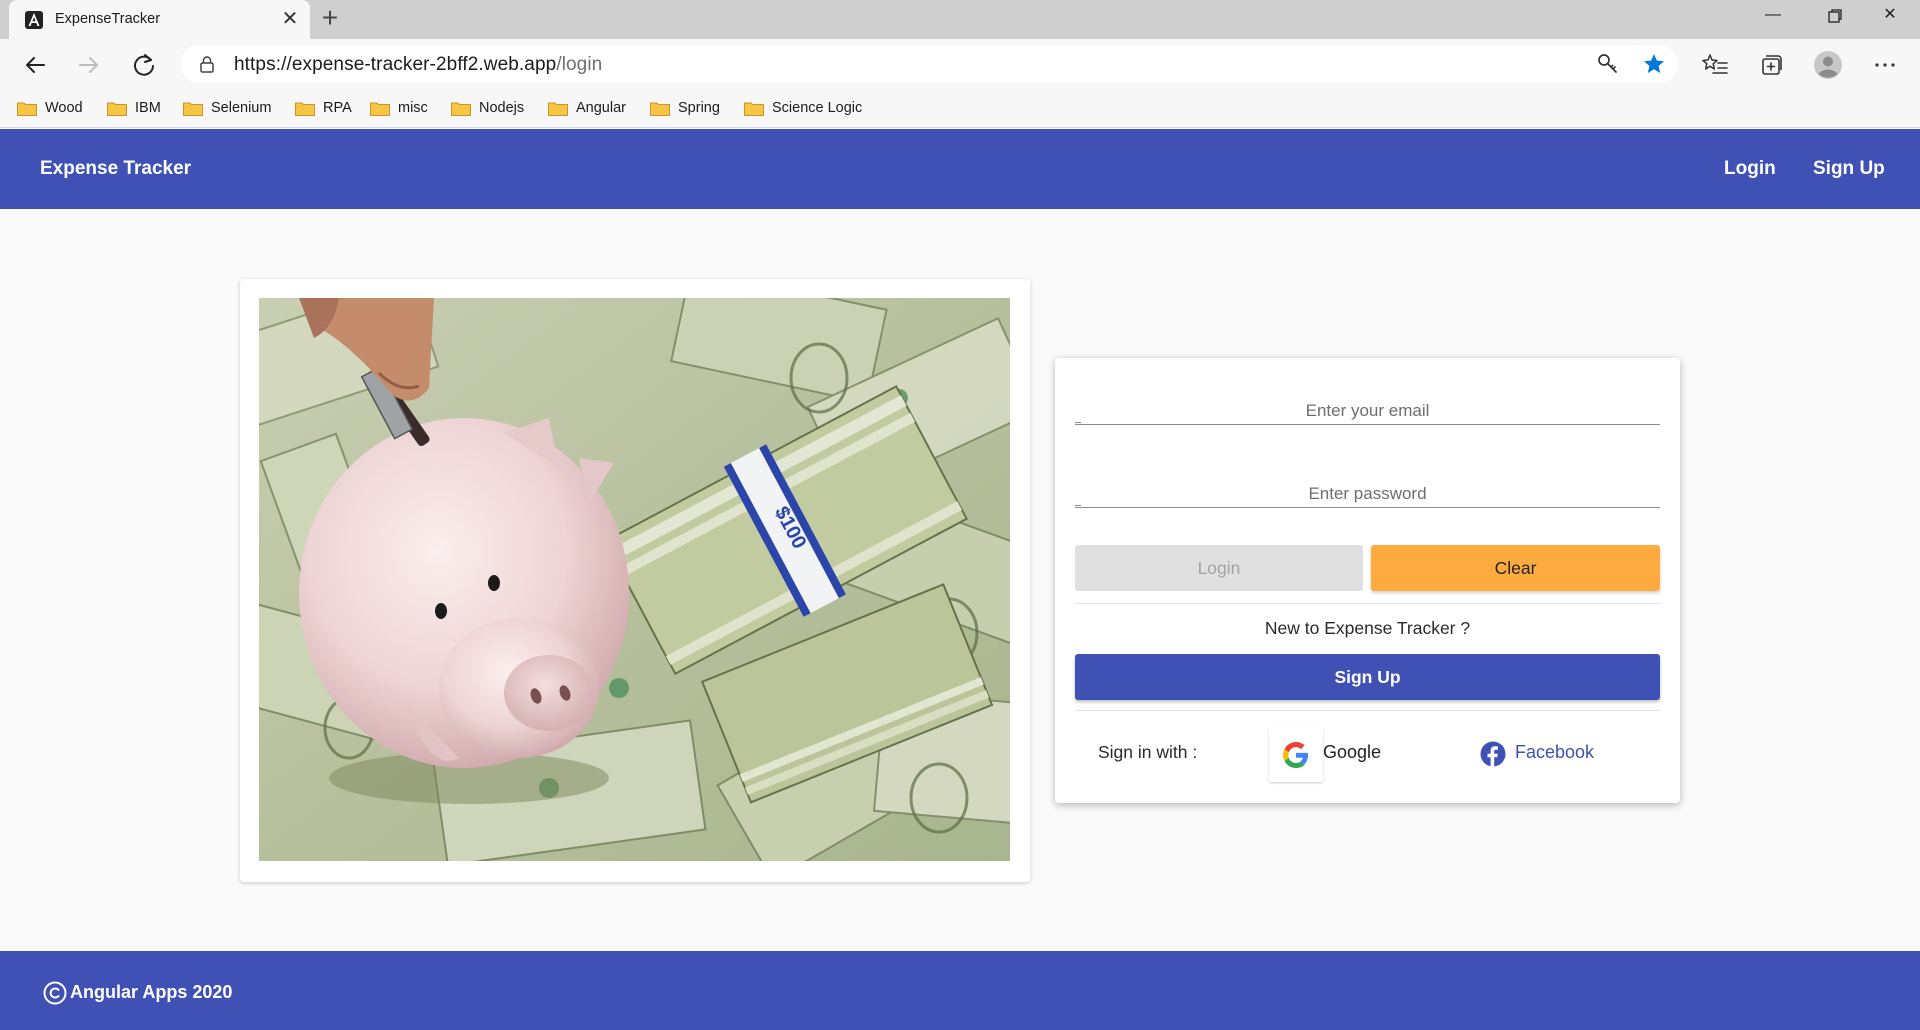 This screenshot has width=1920, height=1030. I want to click on password-input, so click(1367, 487).